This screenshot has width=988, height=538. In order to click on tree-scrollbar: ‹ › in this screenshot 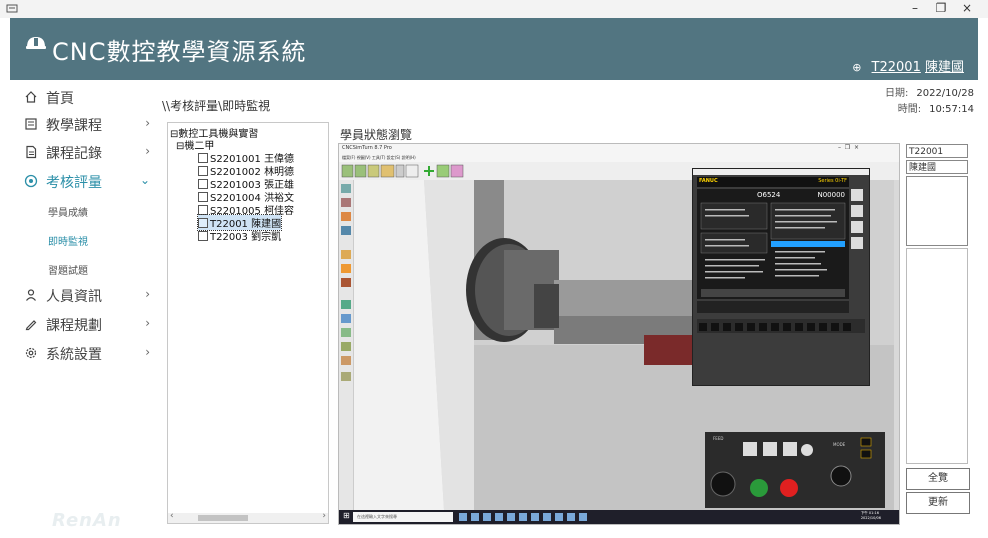, I will do `click(248, 517)`.